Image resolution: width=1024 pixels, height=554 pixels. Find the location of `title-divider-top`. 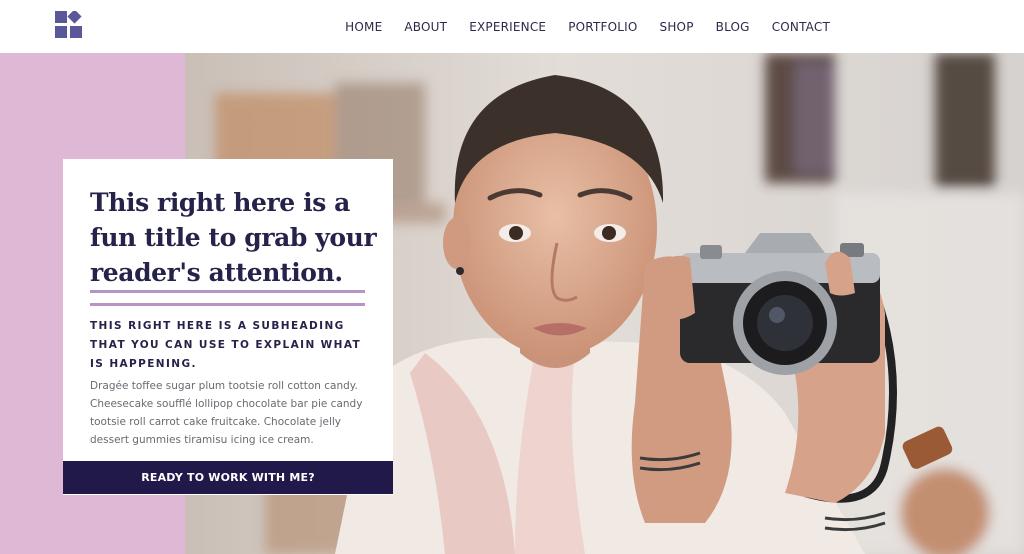

title-divider-top is located at coordinates (227, 291).